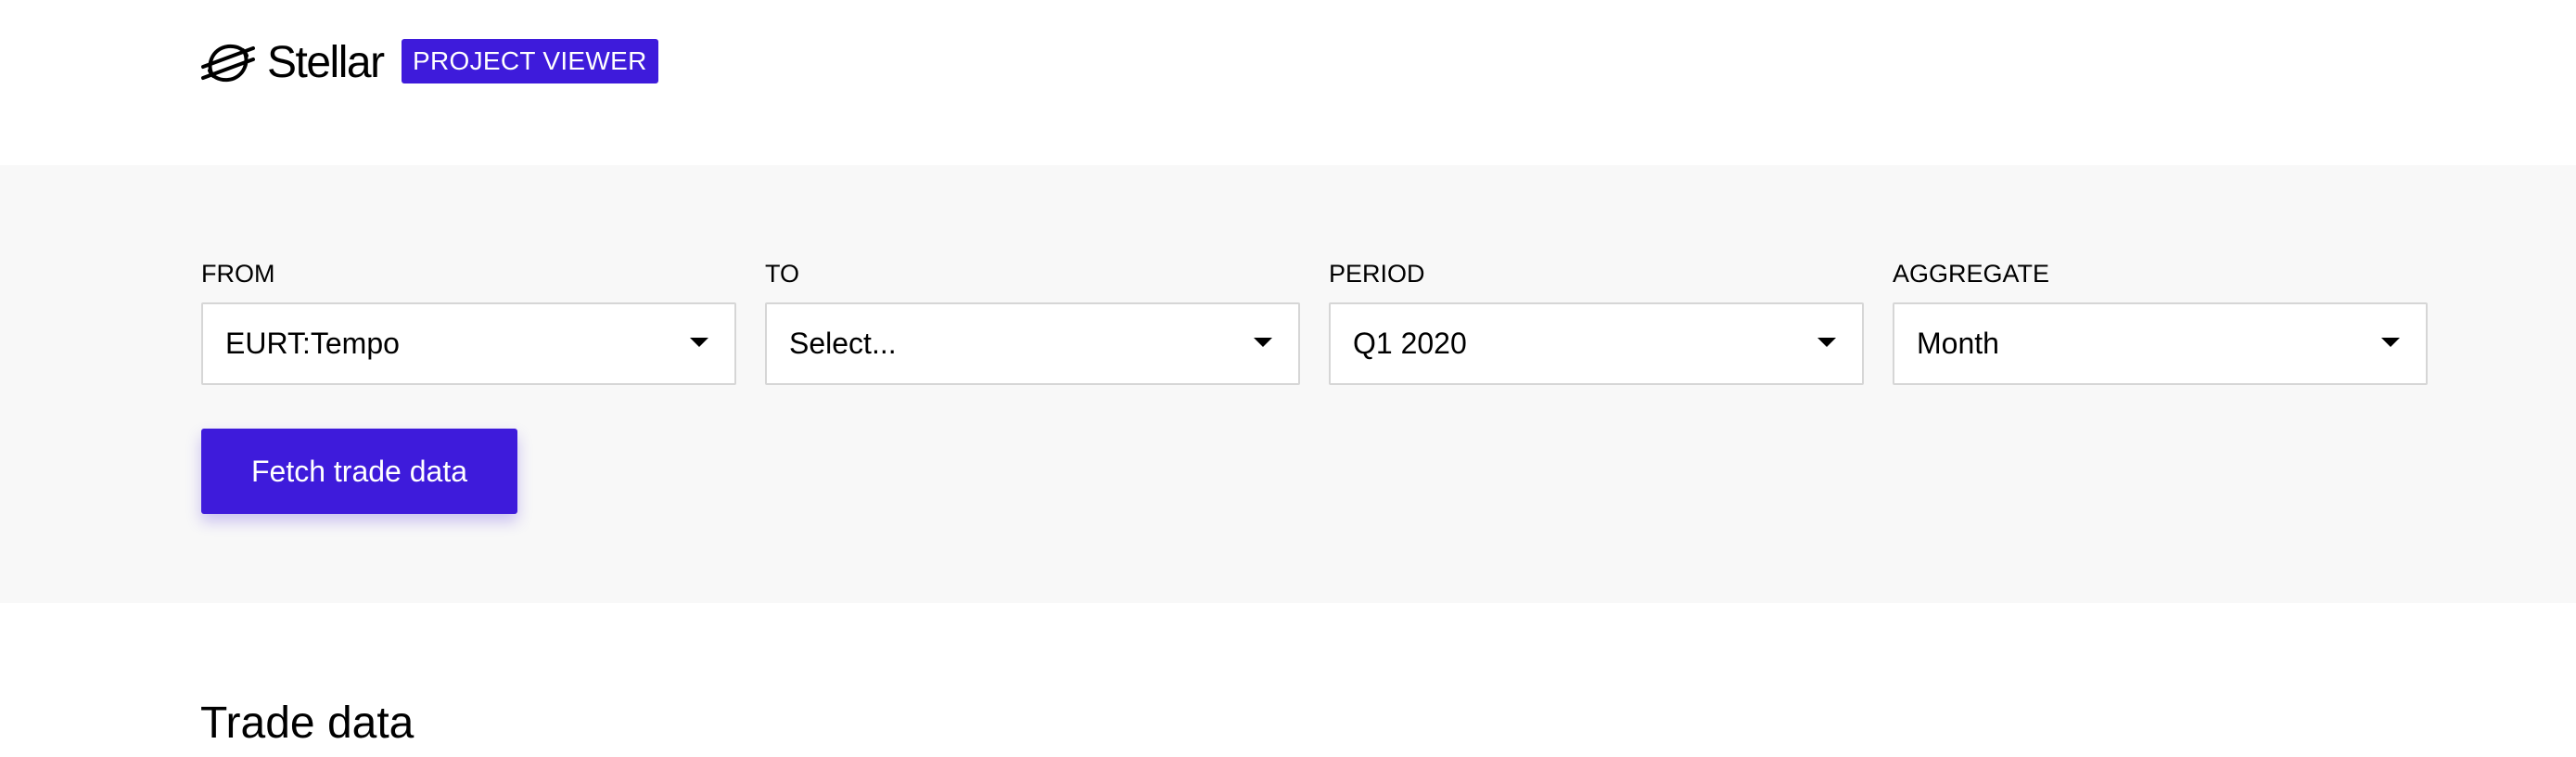  I want to click on stellar-logo: Stellar, so click(292, 63).